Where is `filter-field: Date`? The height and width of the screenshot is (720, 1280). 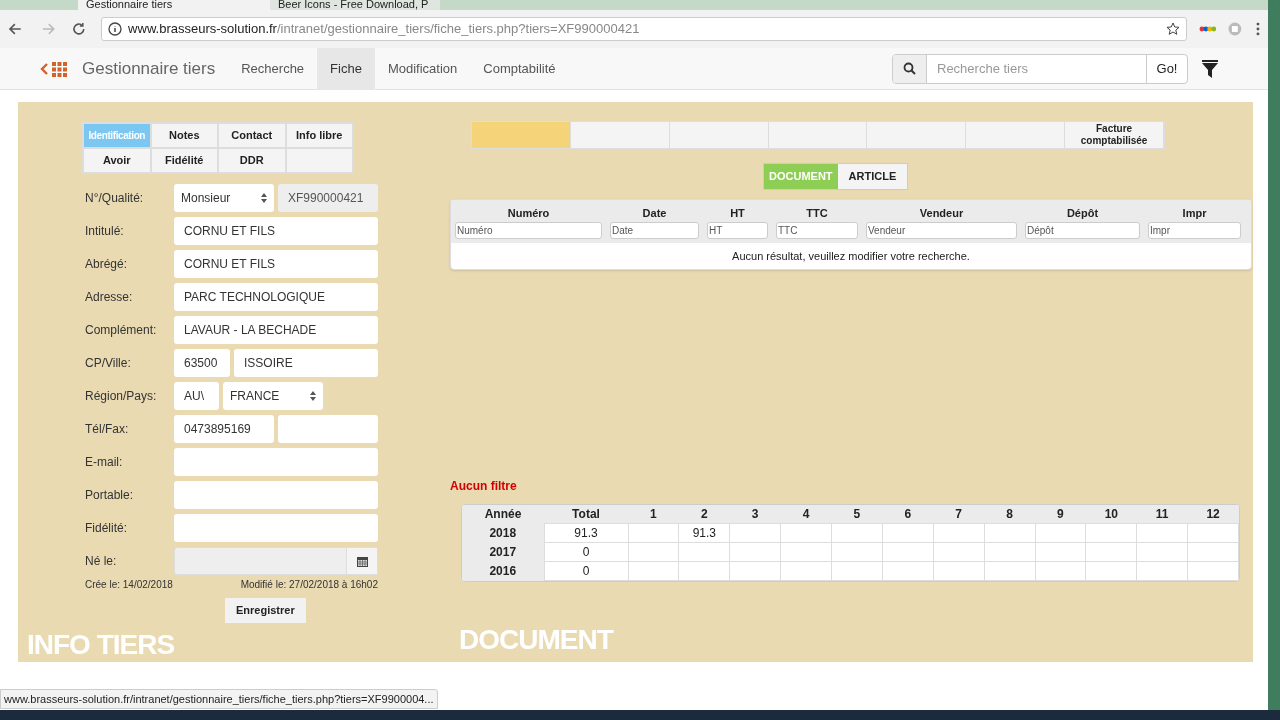 filter-field: Date is located at coordinates (654, 230).